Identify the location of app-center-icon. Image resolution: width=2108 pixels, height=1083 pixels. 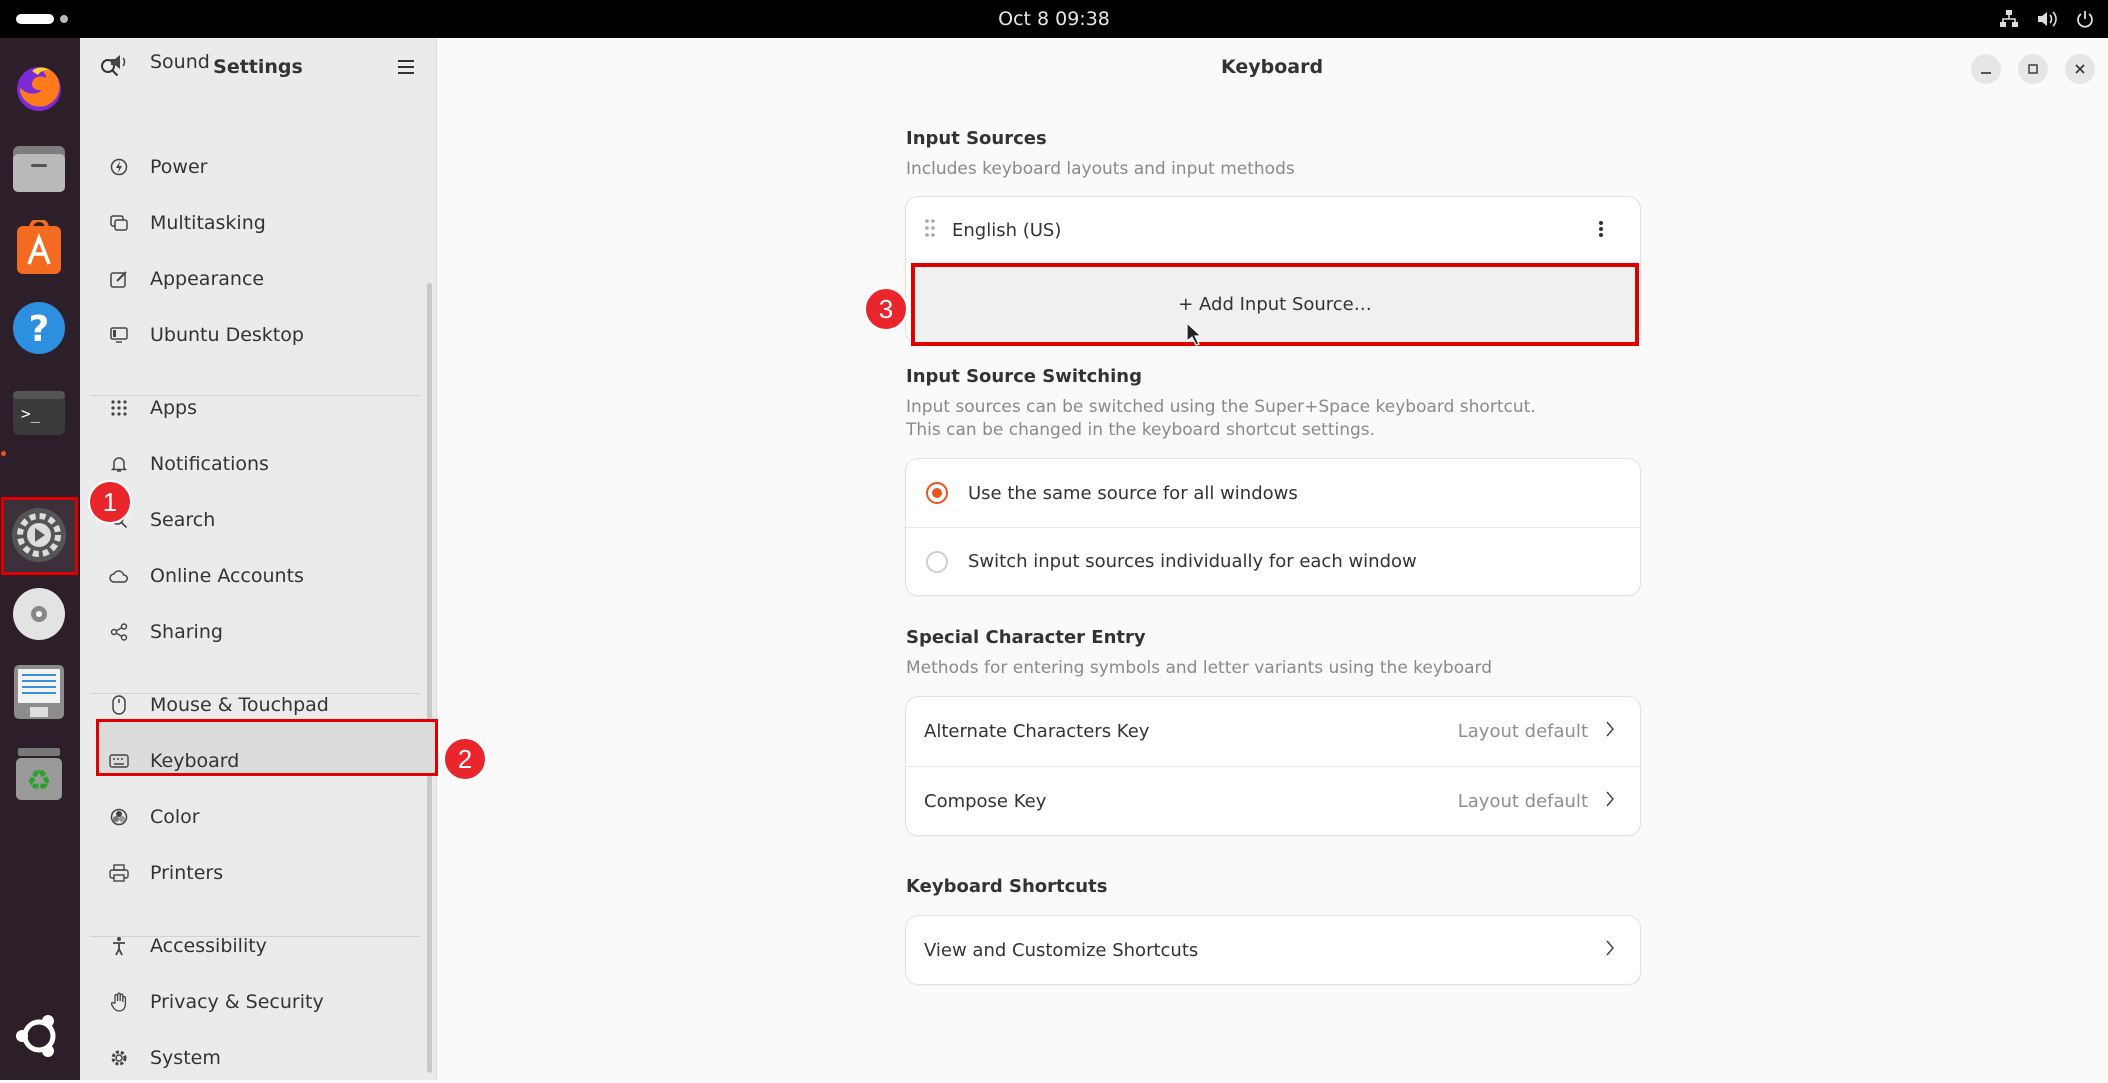
(39, 248).